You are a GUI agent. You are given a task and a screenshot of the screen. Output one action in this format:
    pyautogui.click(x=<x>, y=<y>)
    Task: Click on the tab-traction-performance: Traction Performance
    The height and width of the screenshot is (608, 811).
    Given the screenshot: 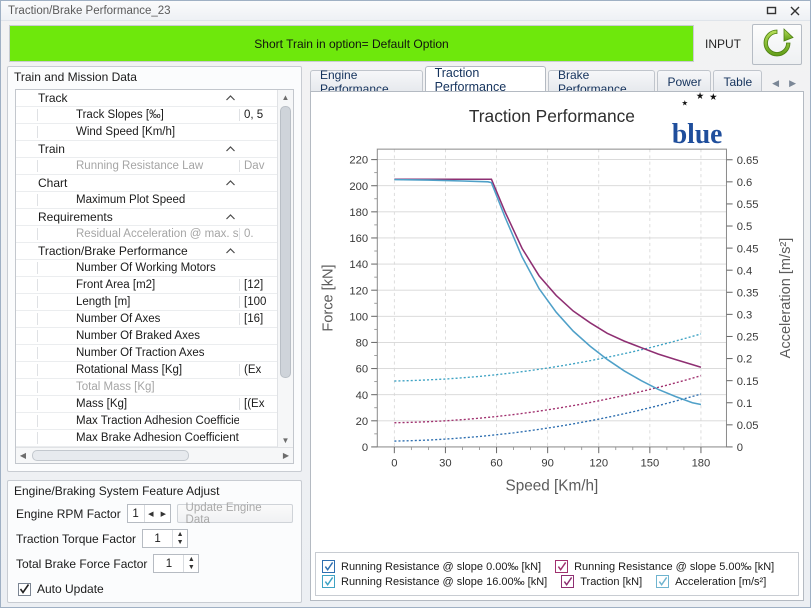 What is the action you would take?
    pyautogui.click(x=485, y=80)
    